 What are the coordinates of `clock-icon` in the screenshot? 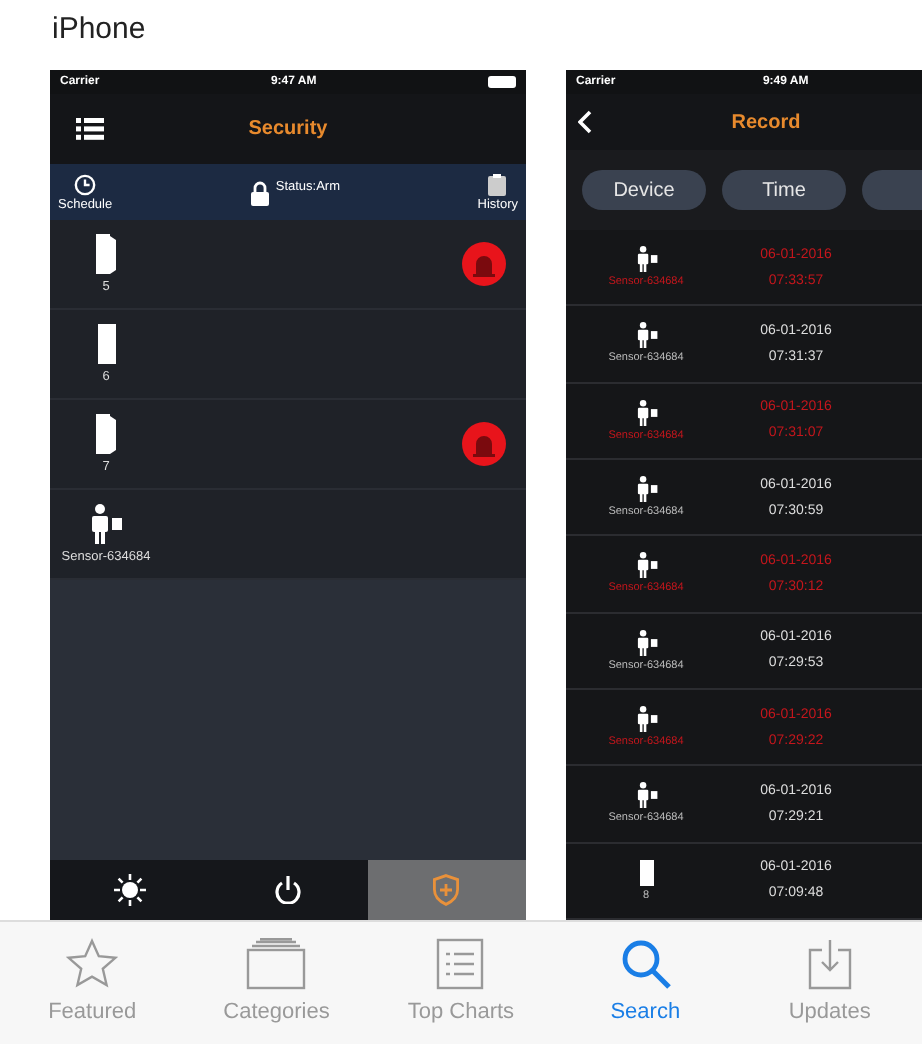 It's located at (85, 184).